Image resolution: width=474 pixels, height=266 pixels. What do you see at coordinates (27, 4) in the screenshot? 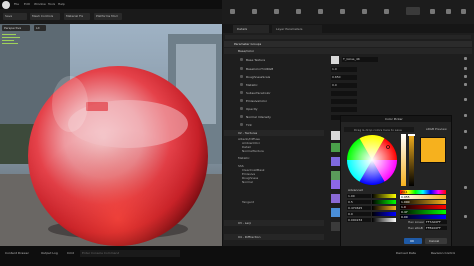
I see `menu-edit: Edit` at bounding box center [27, 4].